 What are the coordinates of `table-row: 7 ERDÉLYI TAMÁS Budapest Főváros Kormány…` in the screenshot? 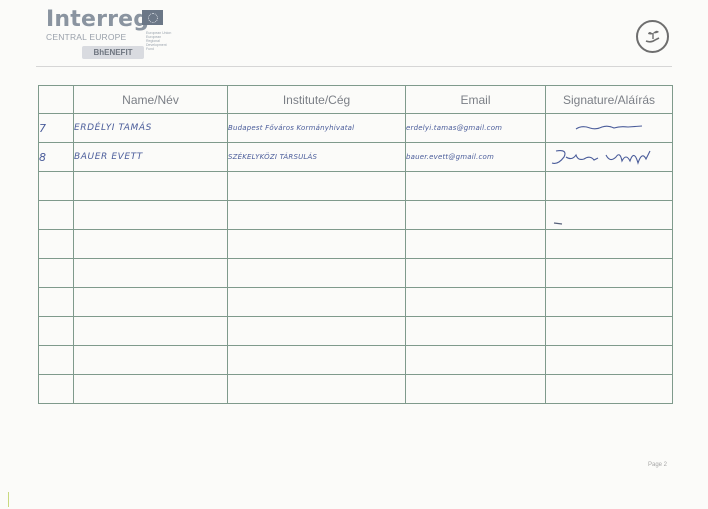 It's located at (355, 128).